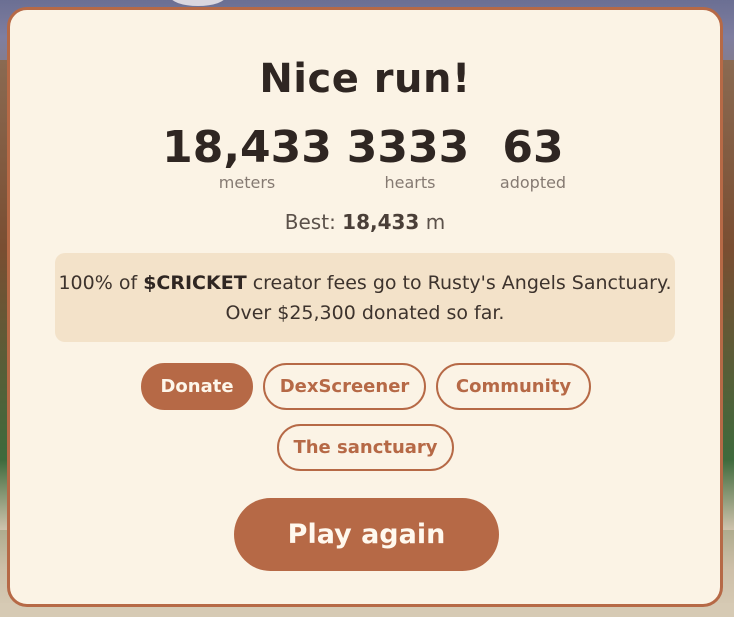 Image resolution: width=734 pixels, height=617 pixels. What do you see at coordinates (365, 313) in the screenshot?
I see `donation-info-line2: Over $25,300 donated so far.` at bounding box center [365, 313].